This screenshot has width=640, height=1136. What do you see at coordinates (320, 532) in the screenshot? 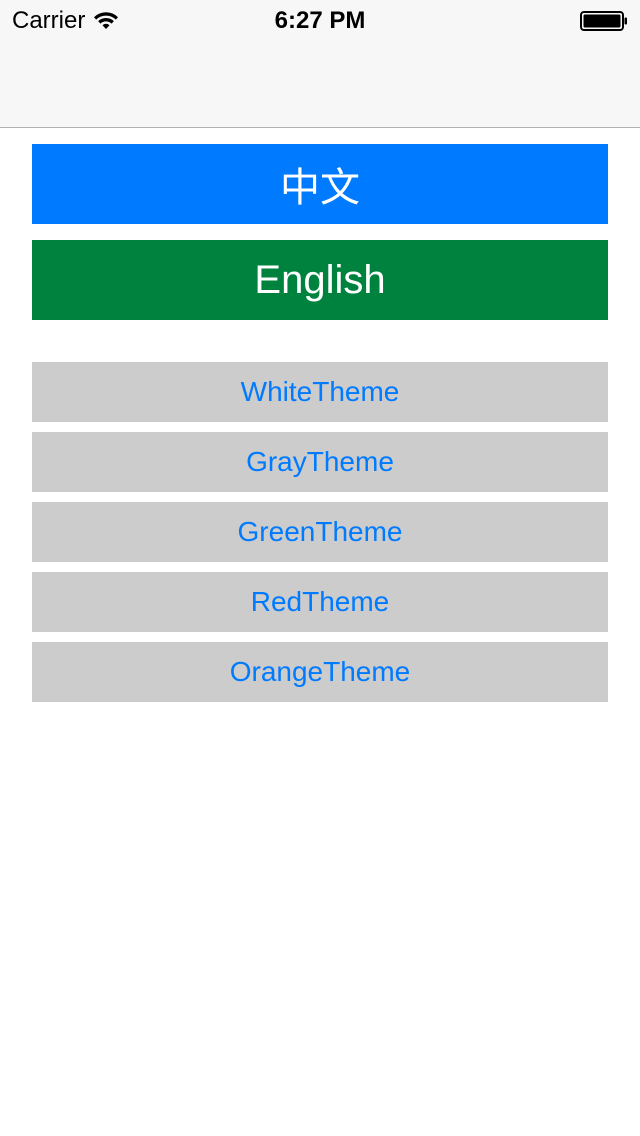
I see `green-theme-button: GreenTheme` at bounding box center [320, 532].